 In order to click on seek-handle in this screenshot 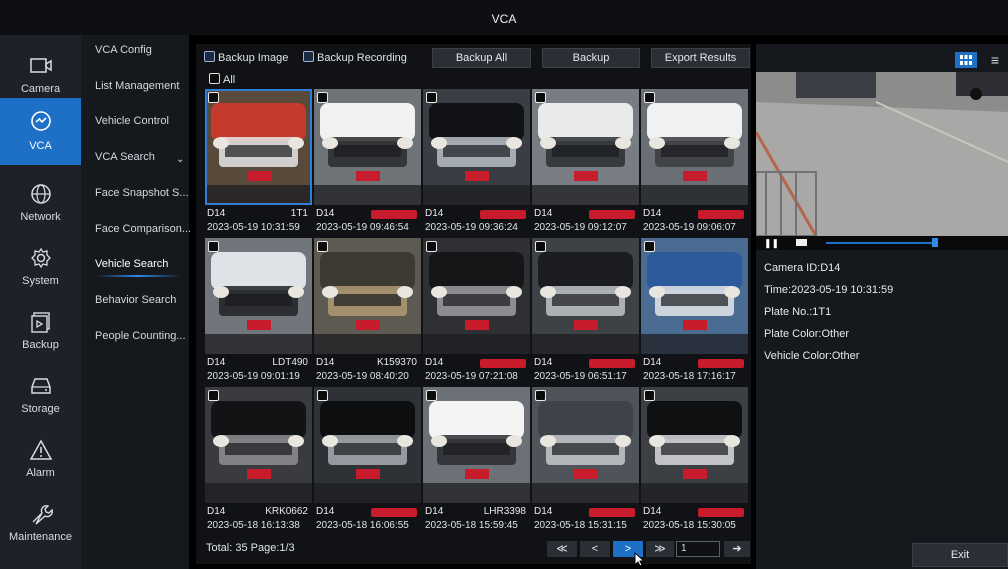, I will do `click(935, 242)`.